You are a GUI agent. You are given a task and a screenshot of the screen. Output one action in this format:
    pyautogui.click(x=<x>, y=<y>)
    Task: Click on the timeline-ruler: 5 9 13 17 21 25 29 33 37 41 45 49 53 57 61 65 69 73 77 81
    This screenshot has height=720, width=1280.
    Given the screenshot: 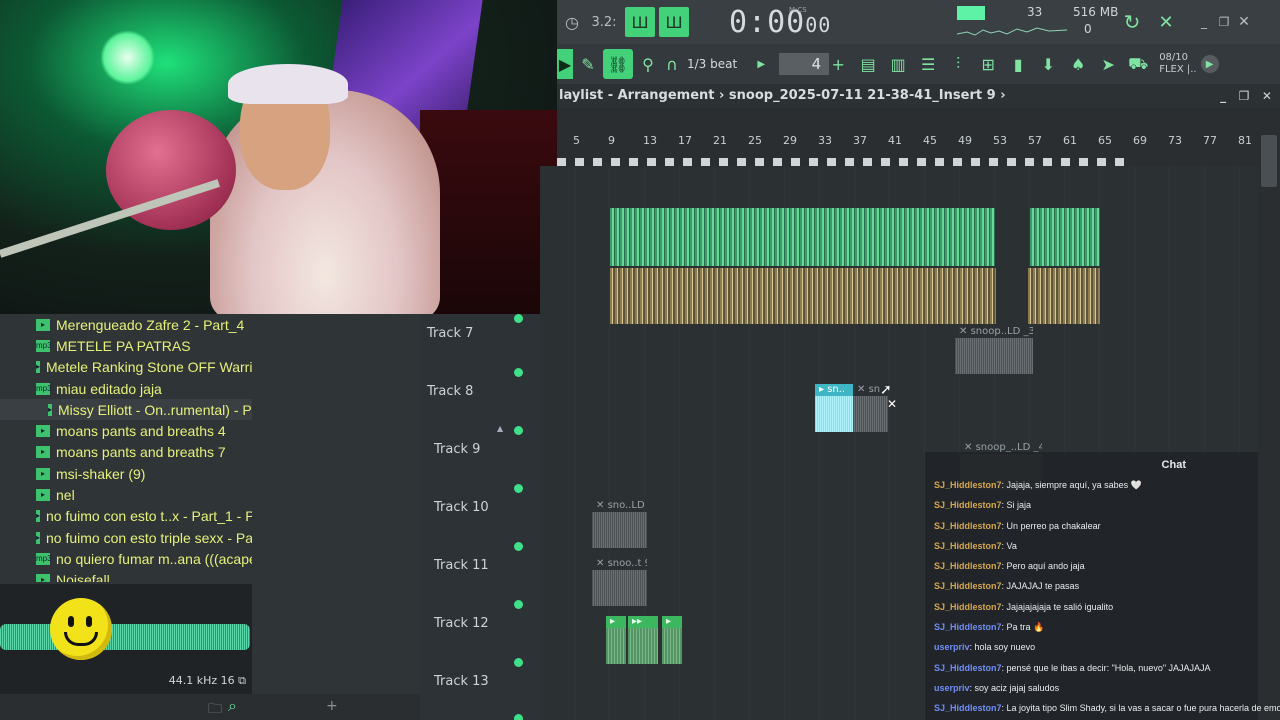 What is the action you would take?
    pyautogui.click(x=907, y=140)
    